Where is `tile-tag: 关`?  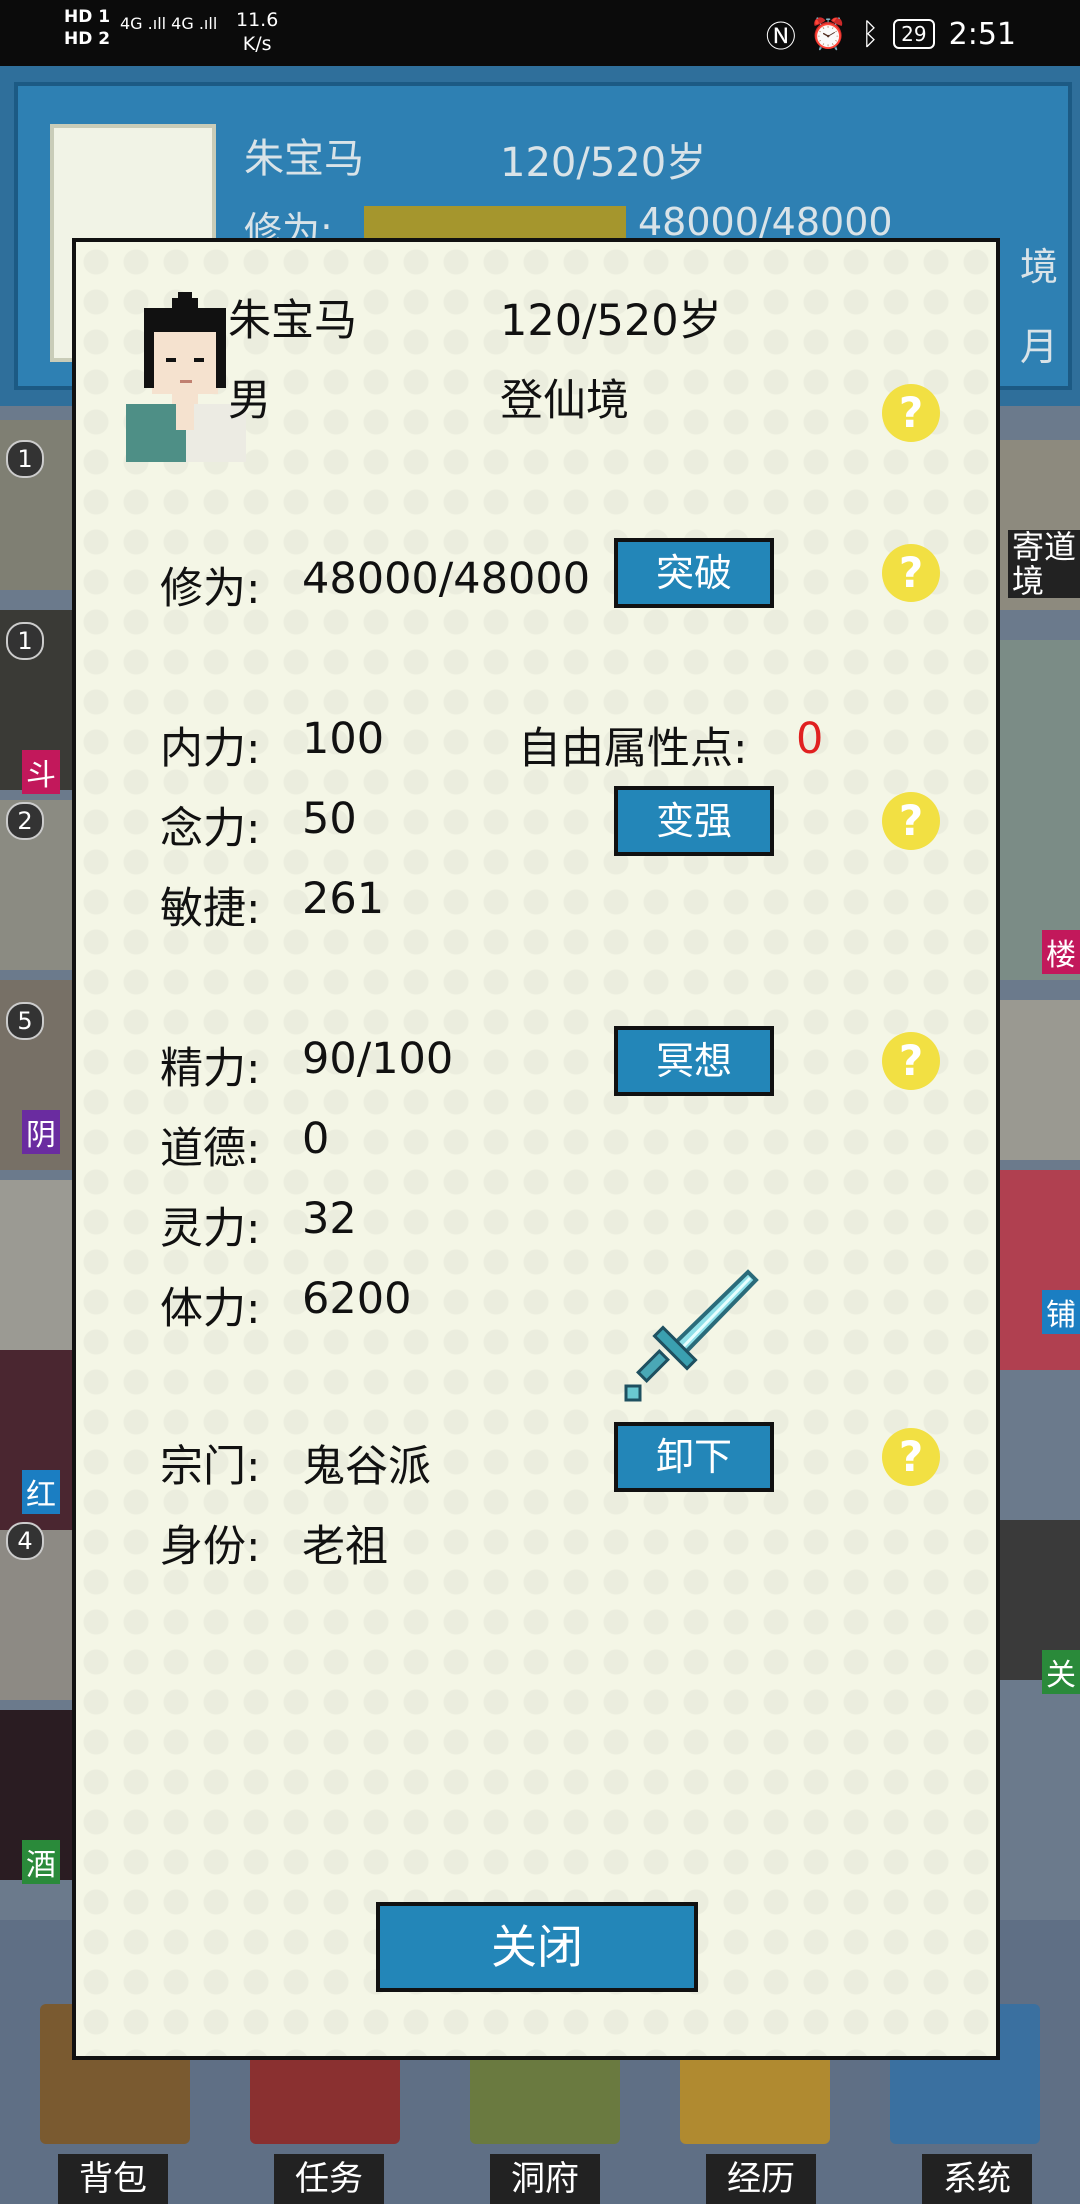 tile-tag: 关 is located at coordinates (1061, 1672).